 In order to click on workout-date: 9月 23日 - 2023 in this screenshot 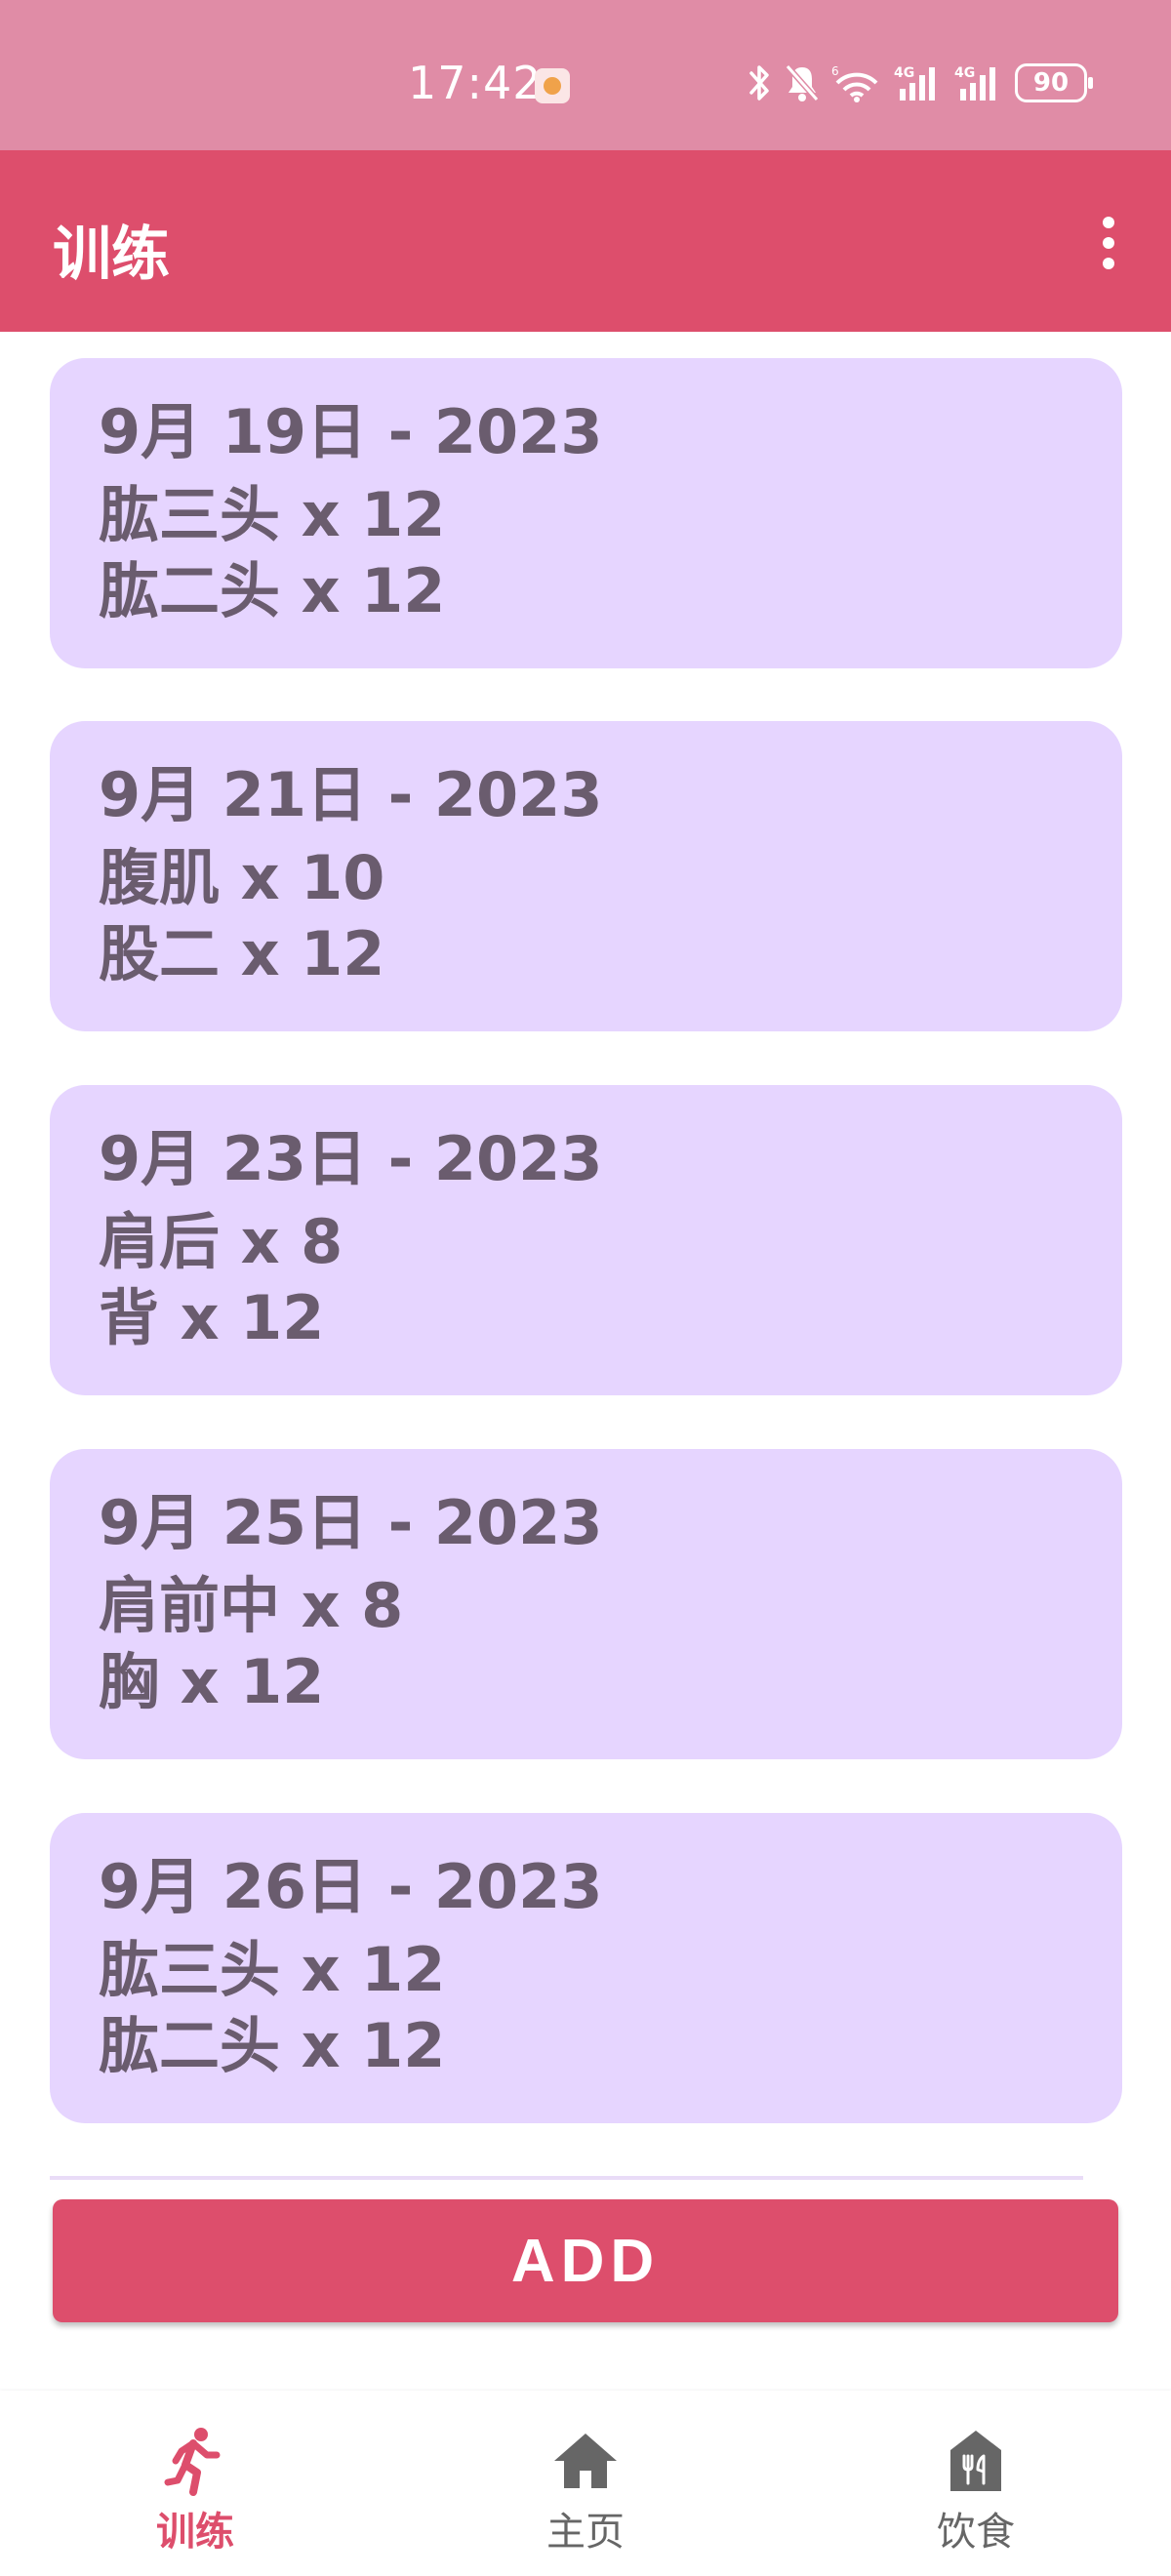, I will do `click(351, 1158)`.